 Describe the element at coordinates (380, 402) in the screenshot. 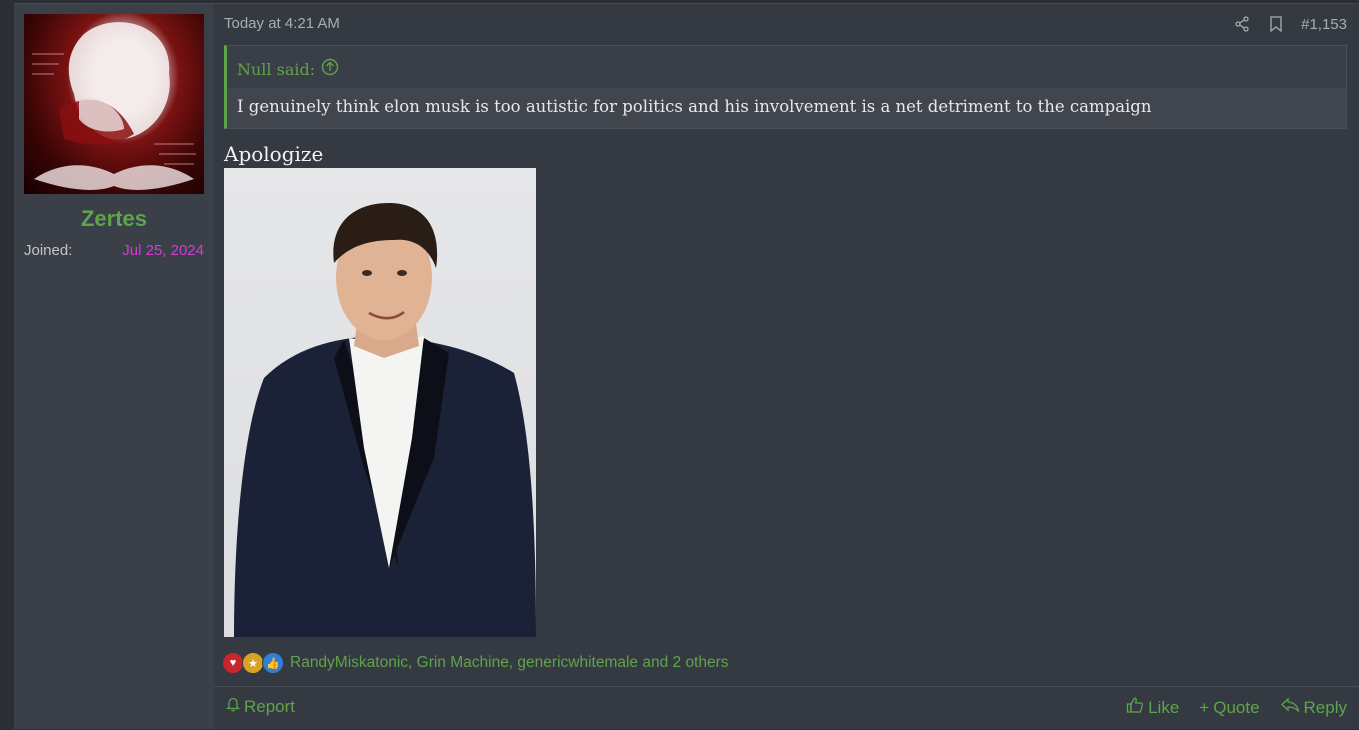

I see `post-image` at that location.